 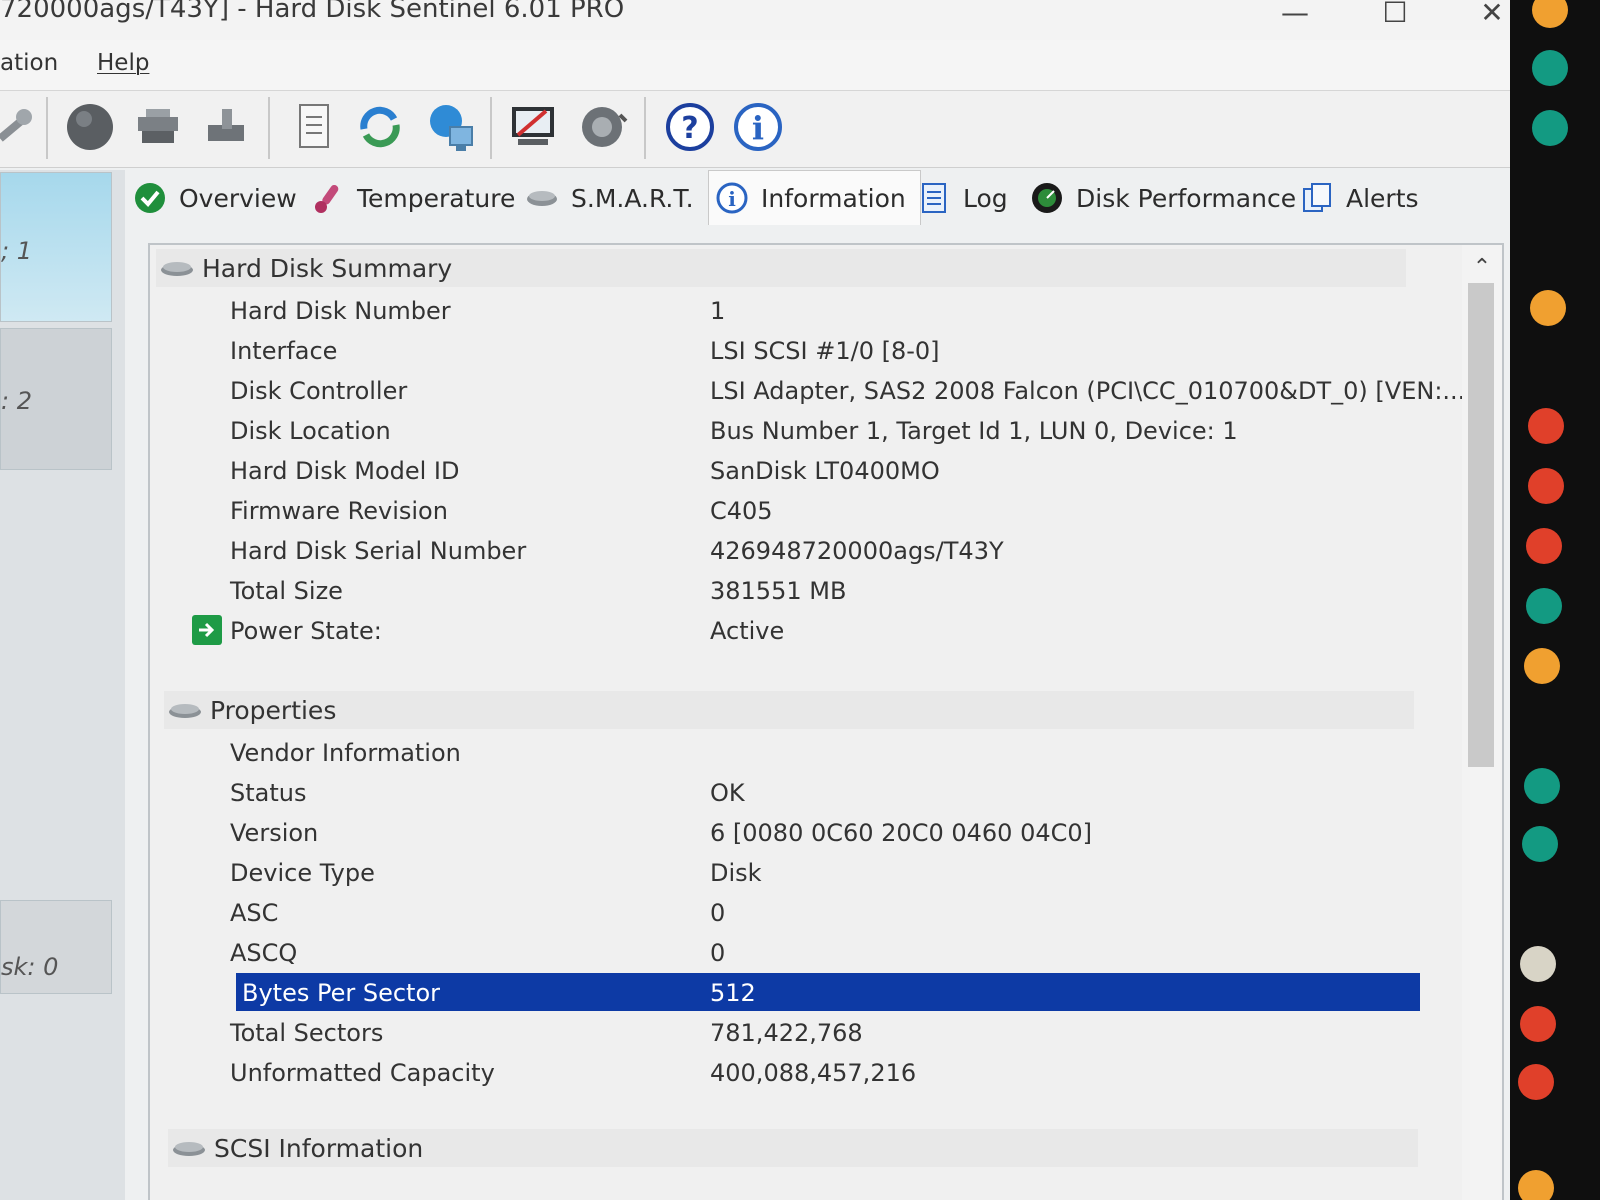 I want to click on field-label: Status, so click(x=268, y=793).